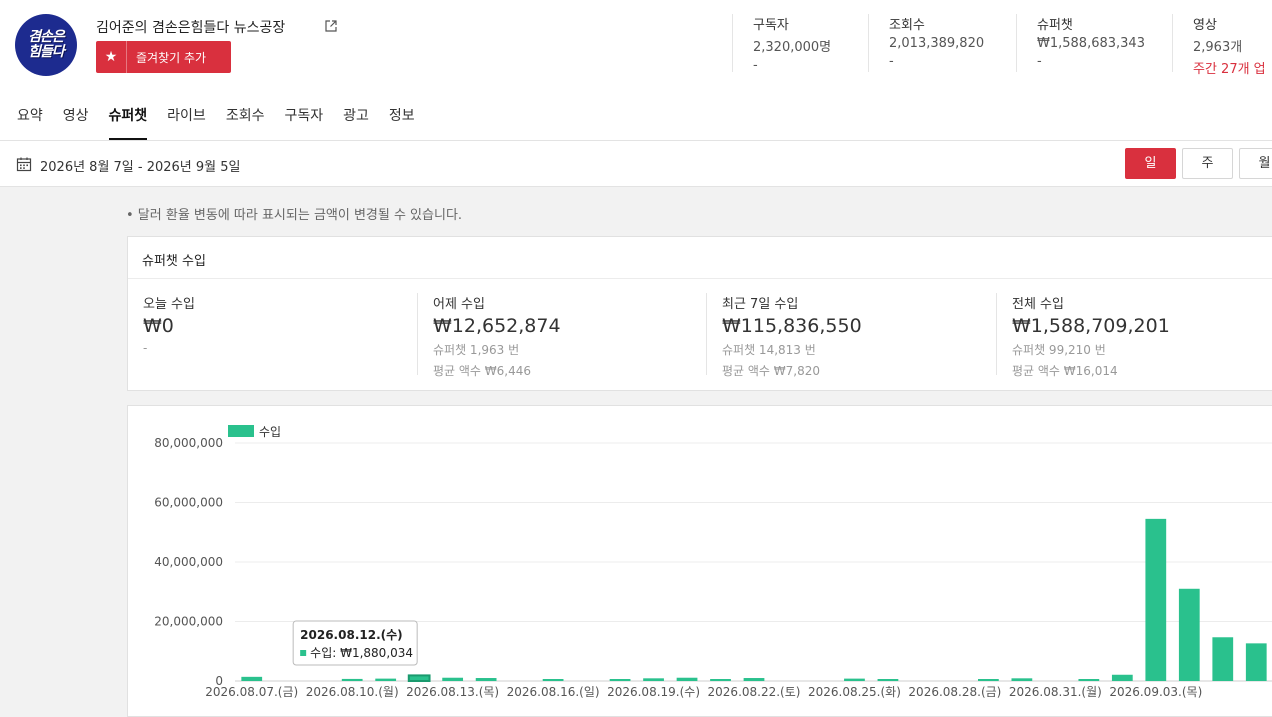  What do you see at coordinates (186, 118) in the screenshot?
I see `tab-live: 라이브` at bounding box center [186, 118].